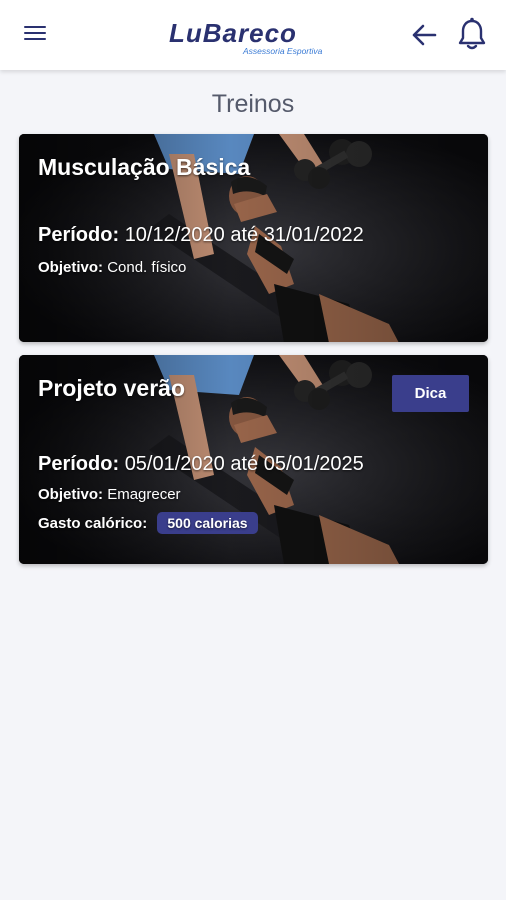 This screenshot has width=506, height=900. Describe the element at coordinates (244, 235) in the screenshot. I see `period-value: 10/12/2020 até 31/01/2022` at that location.